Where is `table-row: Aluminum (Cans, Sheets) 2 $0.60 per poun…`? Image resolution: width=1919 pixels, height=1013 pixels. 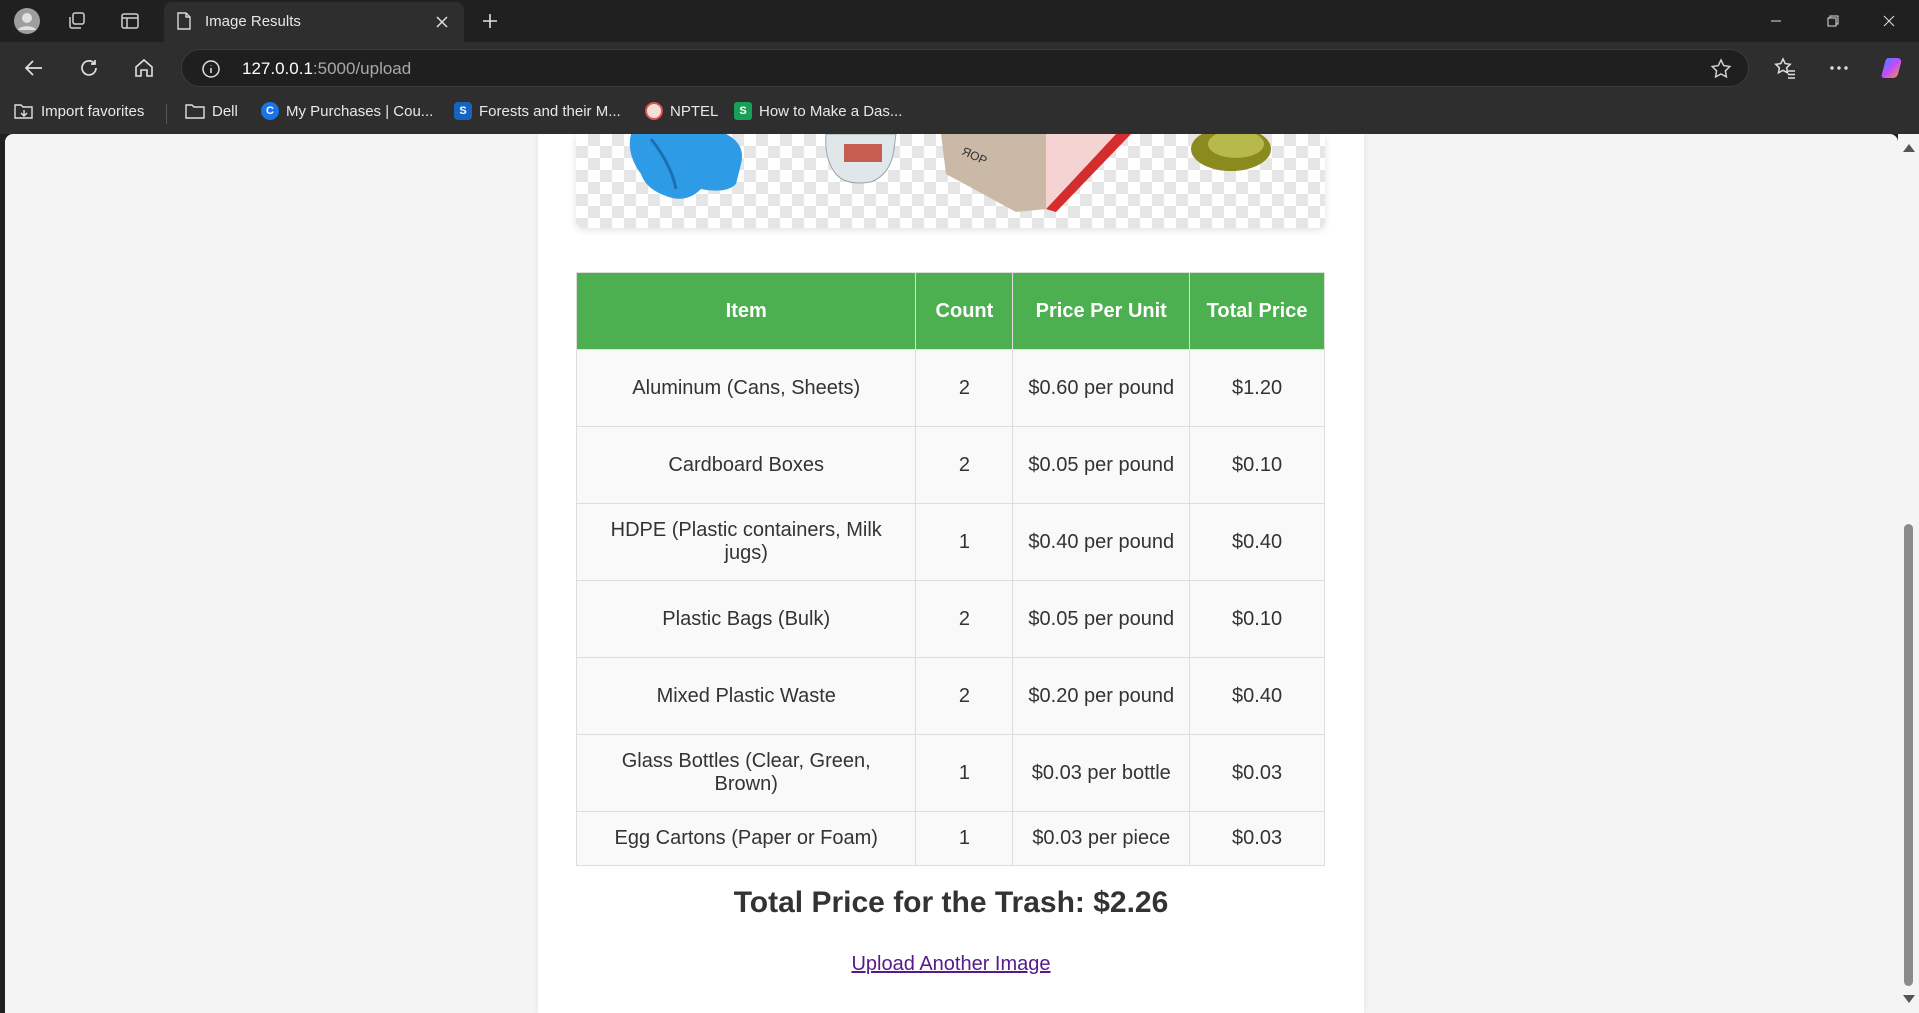
table-row: Aluminum (Cans, Sheets) 2 $0.60 per poun… is located at coordinates (950, 388).